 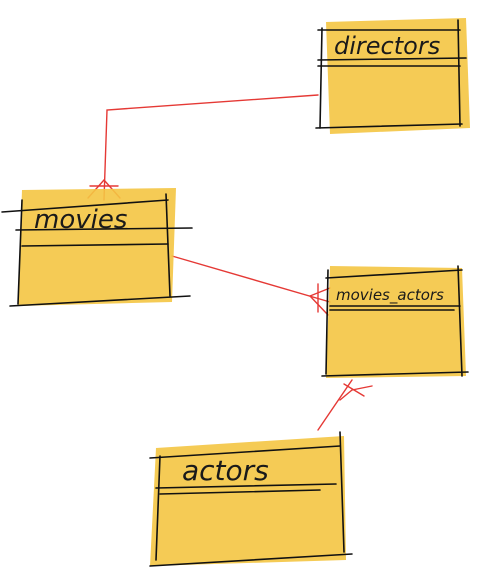 I want to click on entity-movies: movies, so click(x=97, y=247).